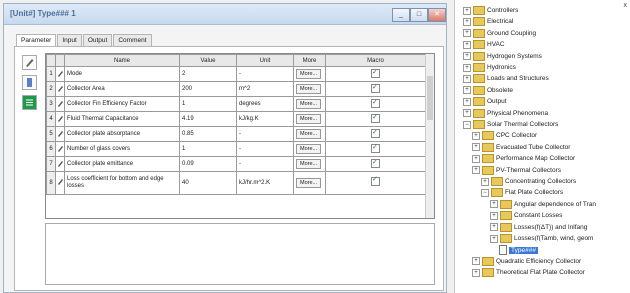 Image resolution: width=630 pixels, height=293 pixels. I want to click on tree-node-label: Controllers, so click(502, 10).